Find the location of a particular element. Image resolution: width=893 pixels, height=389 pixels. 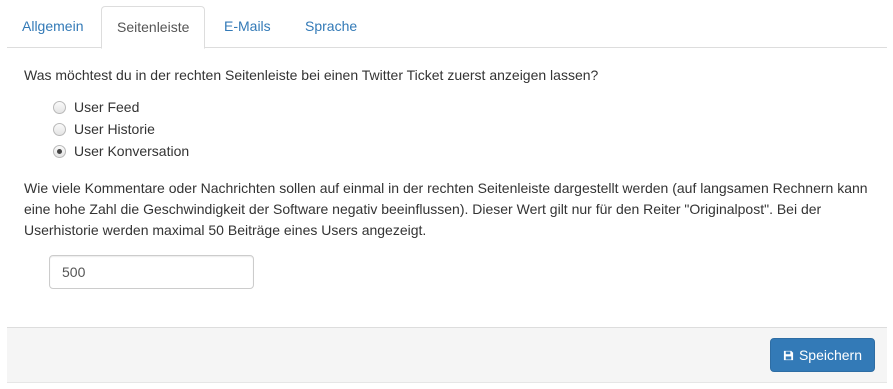

option-label: User Konversation is located at coordinates (132, 151).